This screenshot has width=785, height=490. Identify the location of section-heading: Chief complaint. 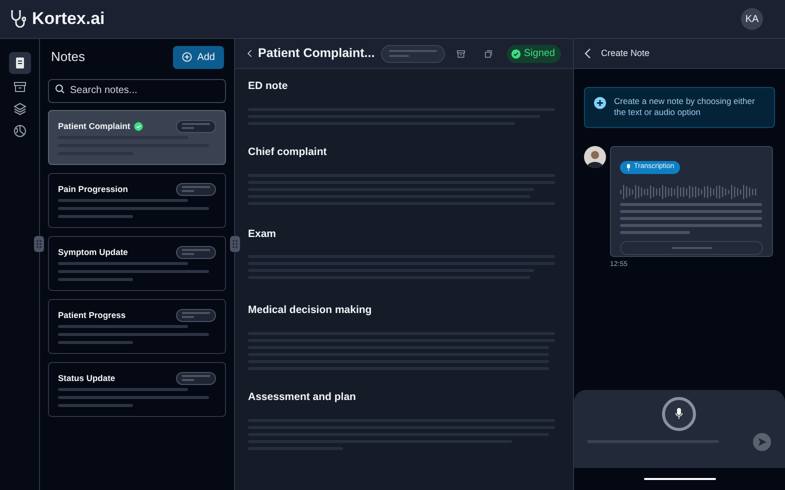
(288, 152).